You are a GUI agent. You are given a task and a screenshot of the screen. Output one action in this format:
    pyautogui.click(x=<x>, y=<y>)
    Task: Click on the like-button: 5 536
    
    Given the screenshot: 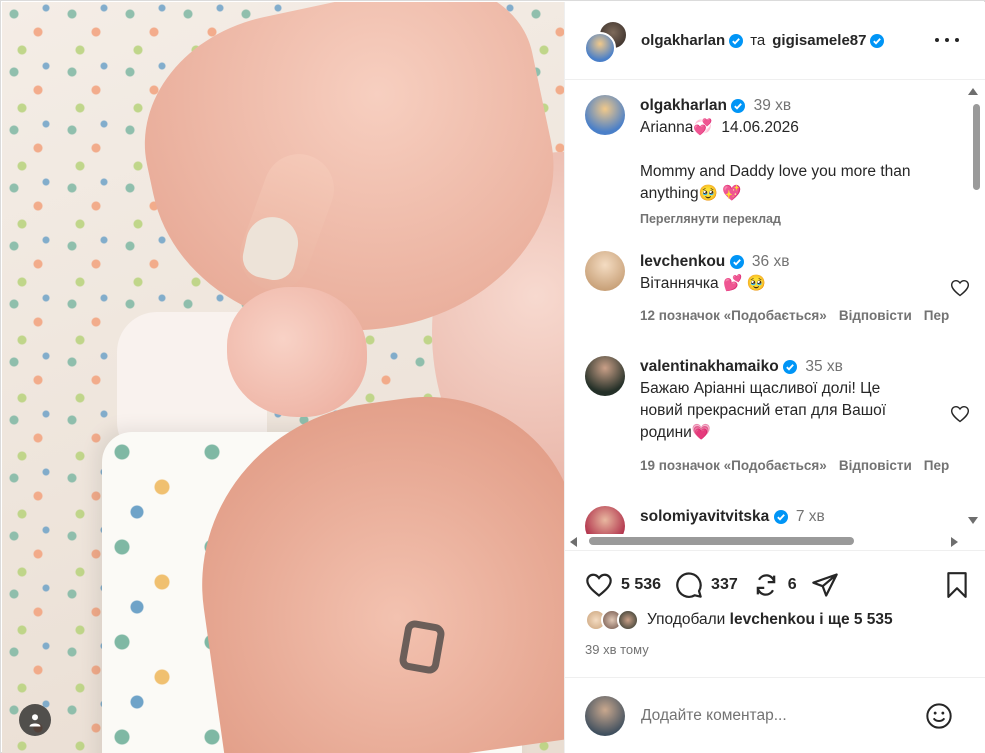 What is the action you would take?
    pyautogui.click(x=623, y=585)
    